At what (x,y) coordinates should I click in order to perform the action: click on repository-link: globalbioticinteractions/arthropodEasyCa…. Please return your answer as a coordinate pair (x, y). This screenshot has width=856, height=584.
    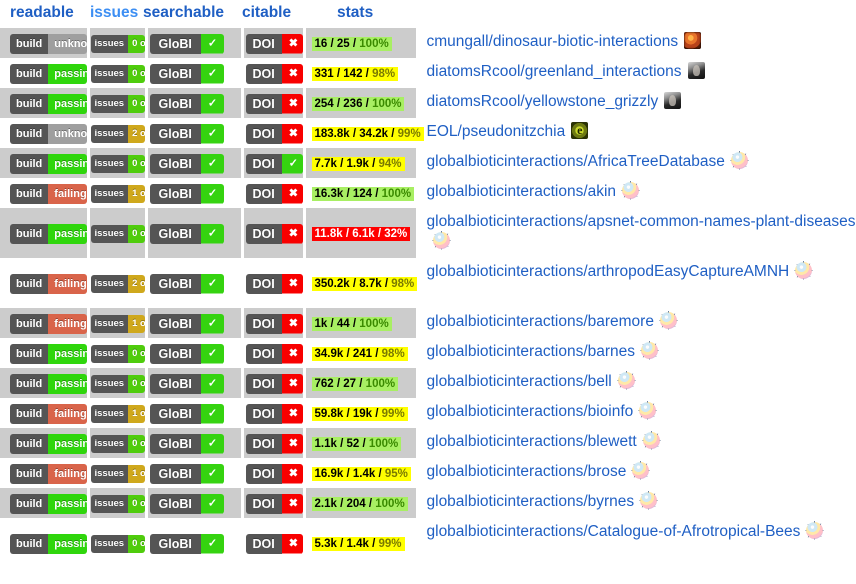
    Looking at the image, I should click on (608, 271).